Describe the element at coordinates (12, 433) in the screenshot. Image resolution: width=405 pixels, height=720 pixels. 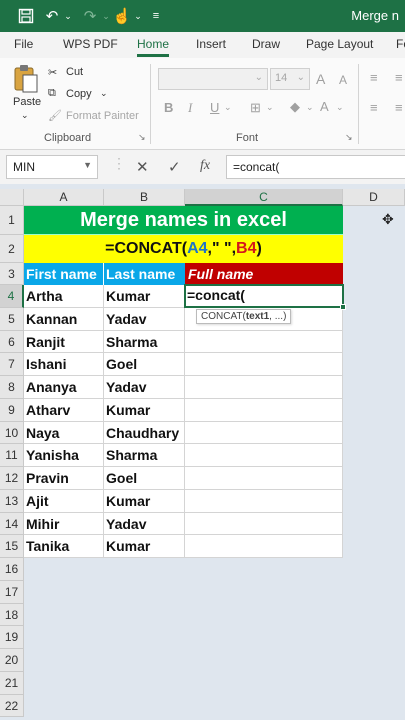
I see `row-header-10: 10` at that location.